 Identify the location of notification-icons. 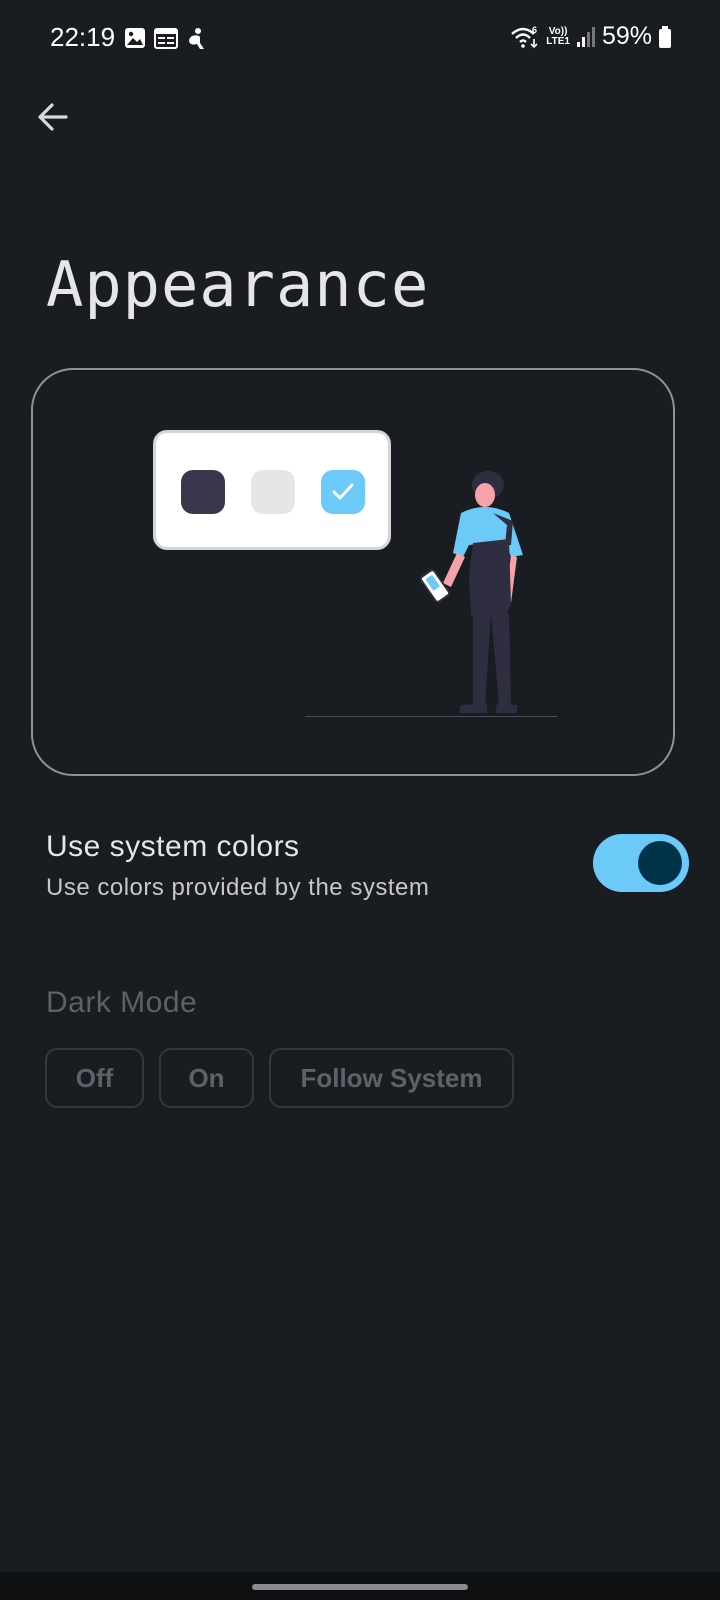
(166, 39).